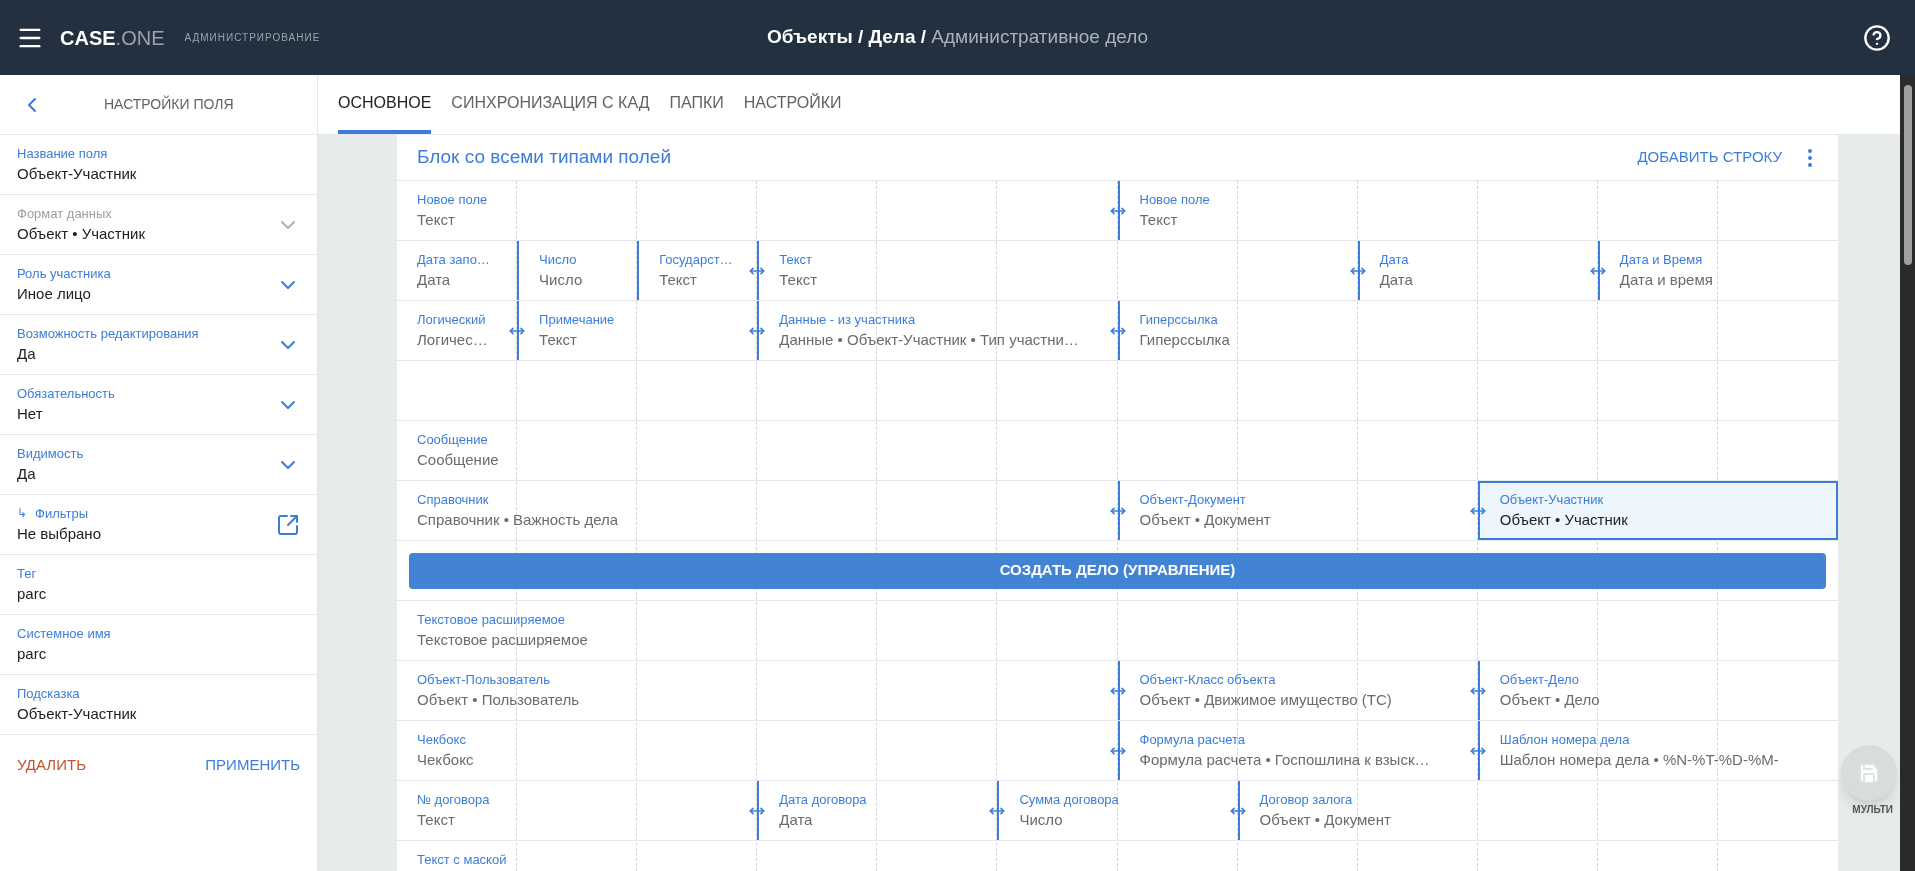 Image resolution: width=1915 pixels, height=871 pixels. I want to click on field-value: Не выбрано, so click(146, 534).